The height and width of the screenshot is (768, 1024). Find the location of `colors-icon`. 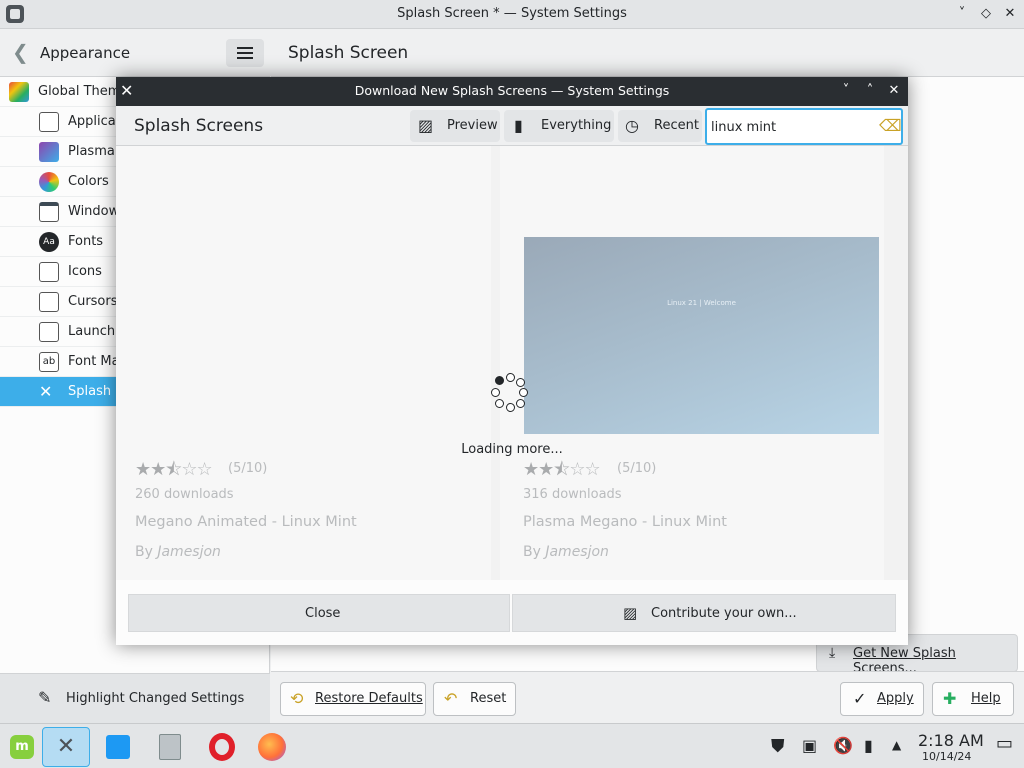

colors-icon is located at coordinates (49, 182).